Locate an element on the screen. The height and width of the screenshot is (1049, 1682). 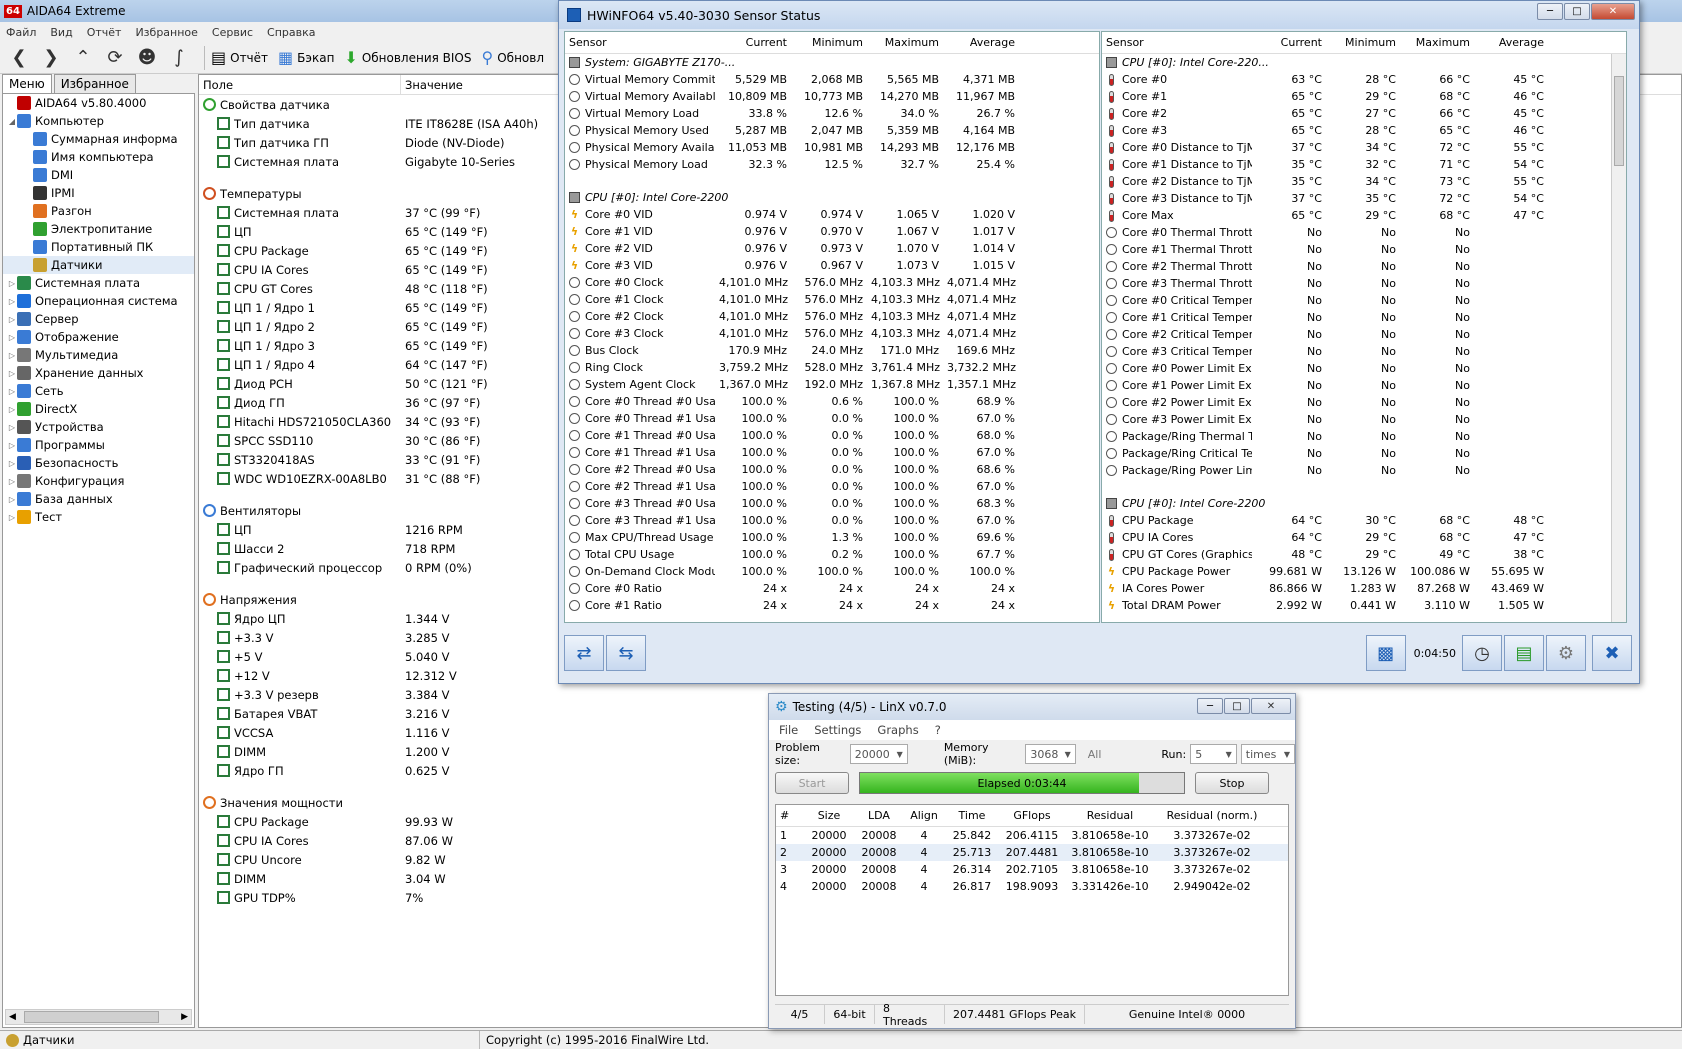
sensor-row: Total CPU Usage 100.0 % 0.2 % 100.0 % 67.7 % is located at coordinates (832, 554).